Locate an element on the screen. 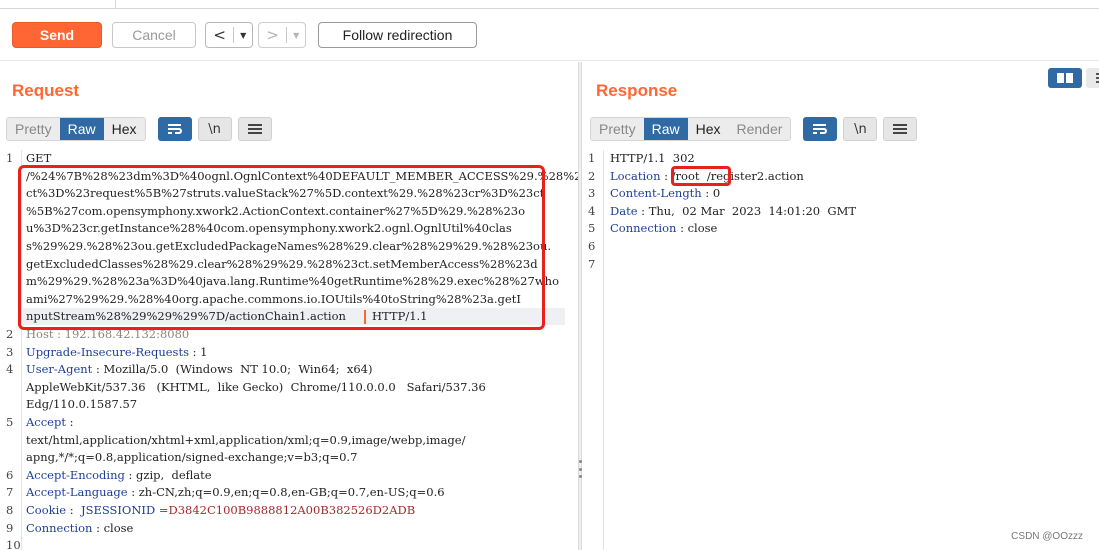  line-number: 4 is located at coordinates (10, 369).